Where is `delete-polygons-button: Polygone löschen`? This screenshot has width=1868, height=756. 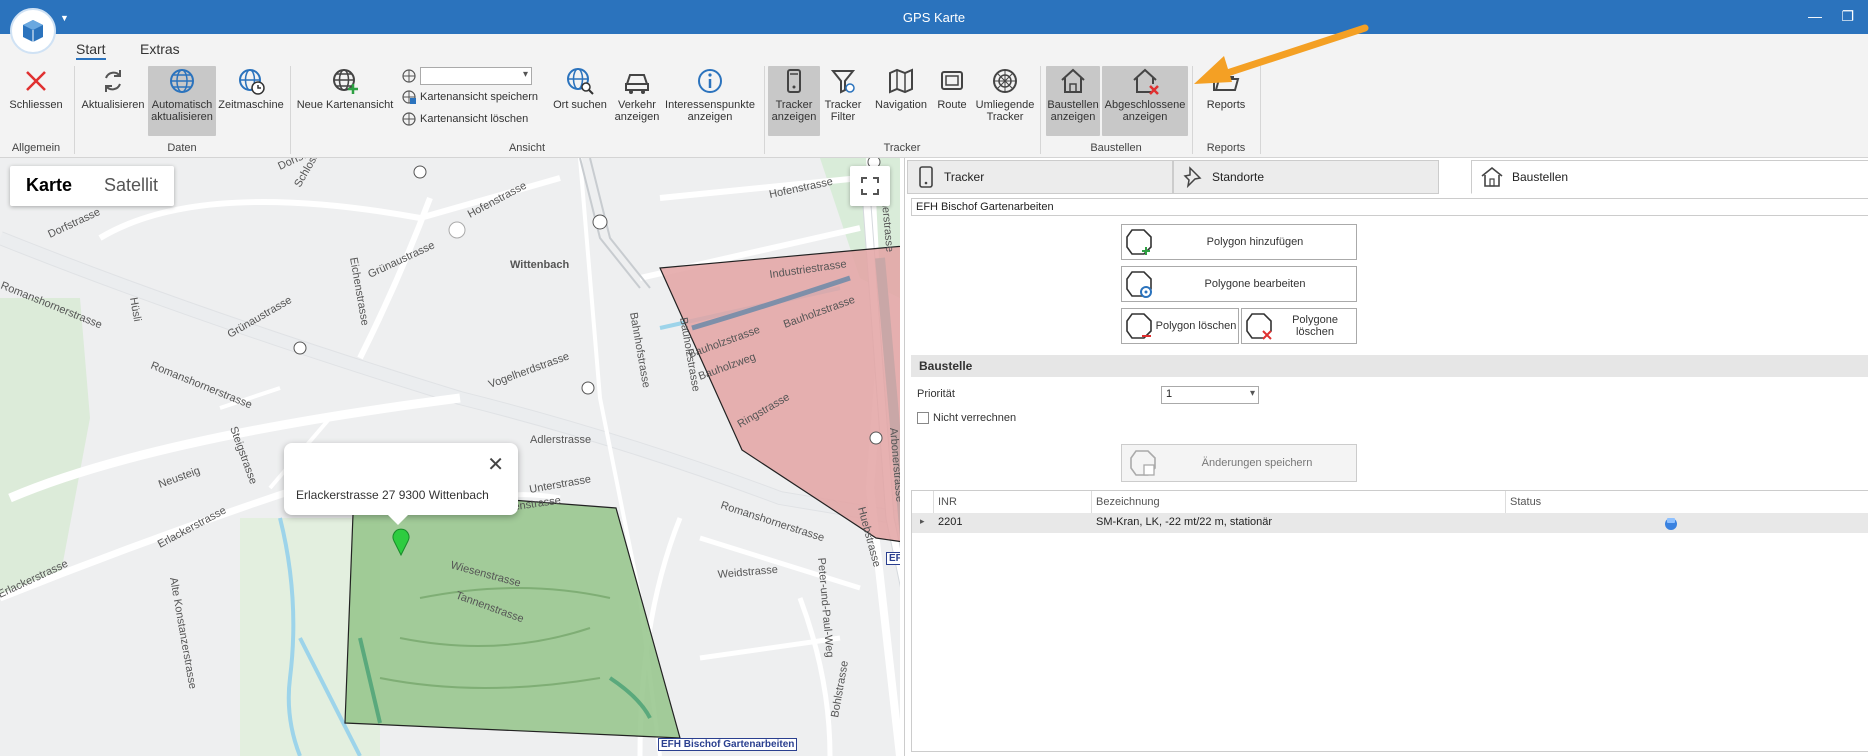 delete-polygons-button: Polygone löschen is located at coordinates (1299, 326).